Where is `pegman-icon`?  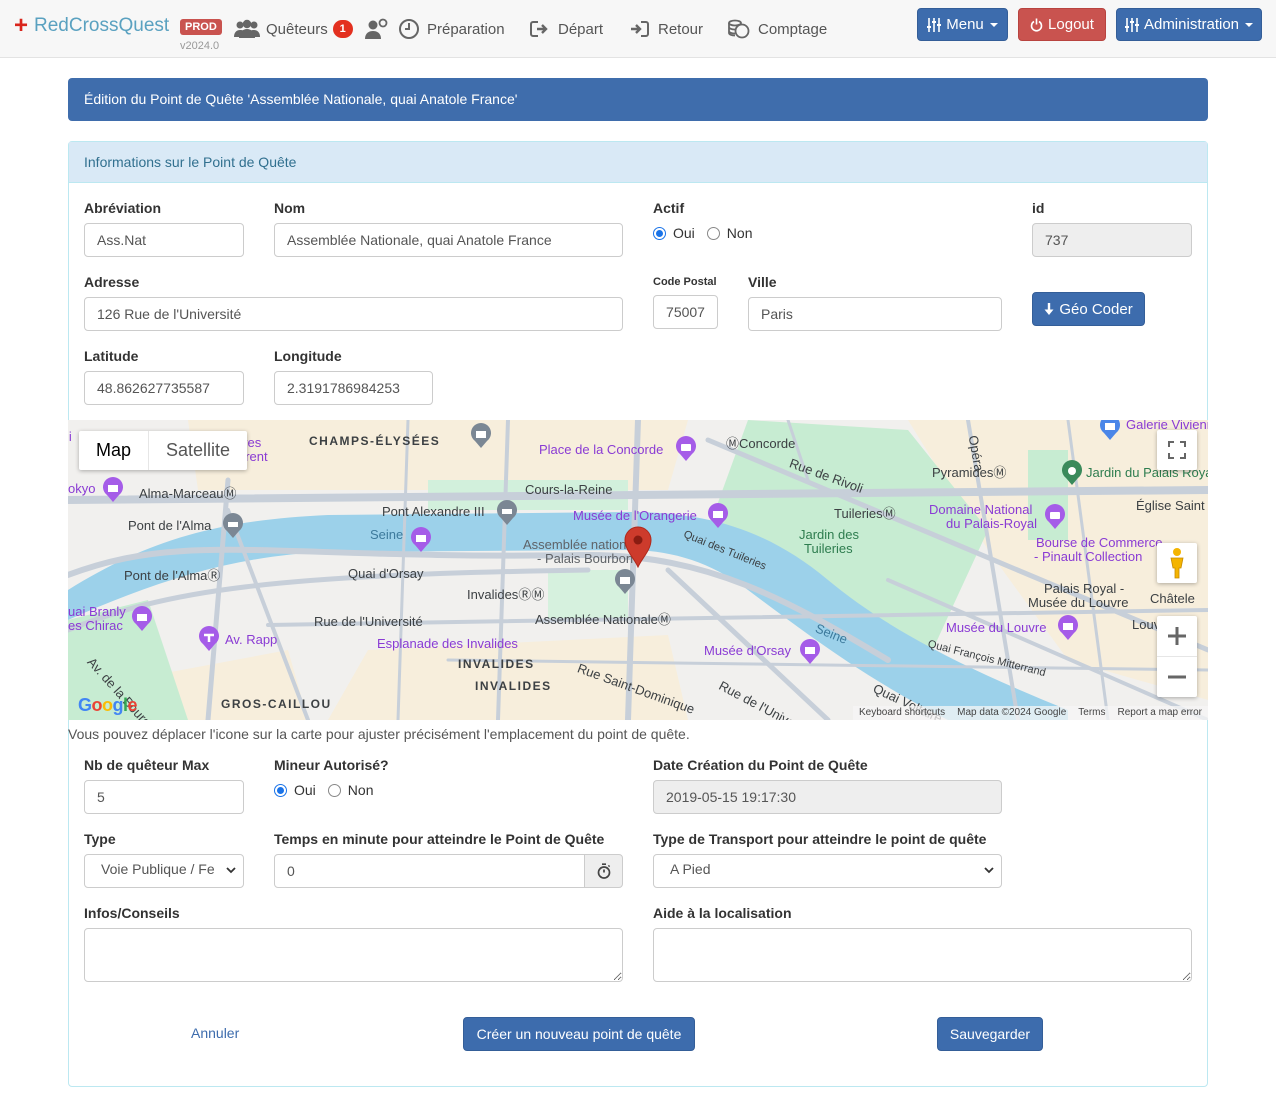
pegman-icon is located at coordinates (1177, 563).